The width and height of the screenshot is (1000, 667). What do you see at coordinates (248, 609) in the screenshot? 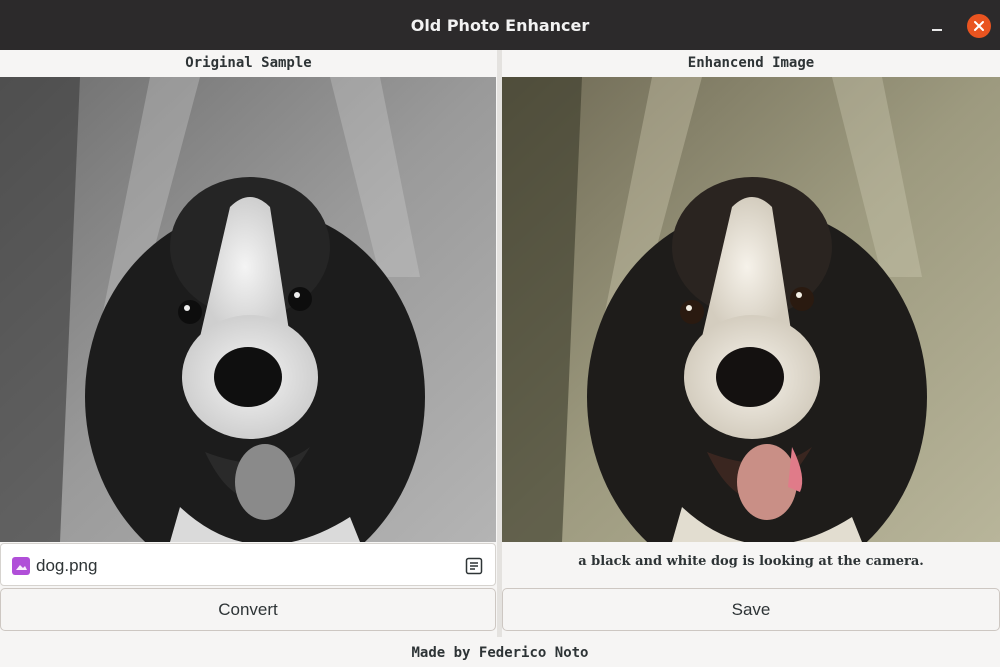
I see `convert-button: Convert` at bounding box center [248, 609].